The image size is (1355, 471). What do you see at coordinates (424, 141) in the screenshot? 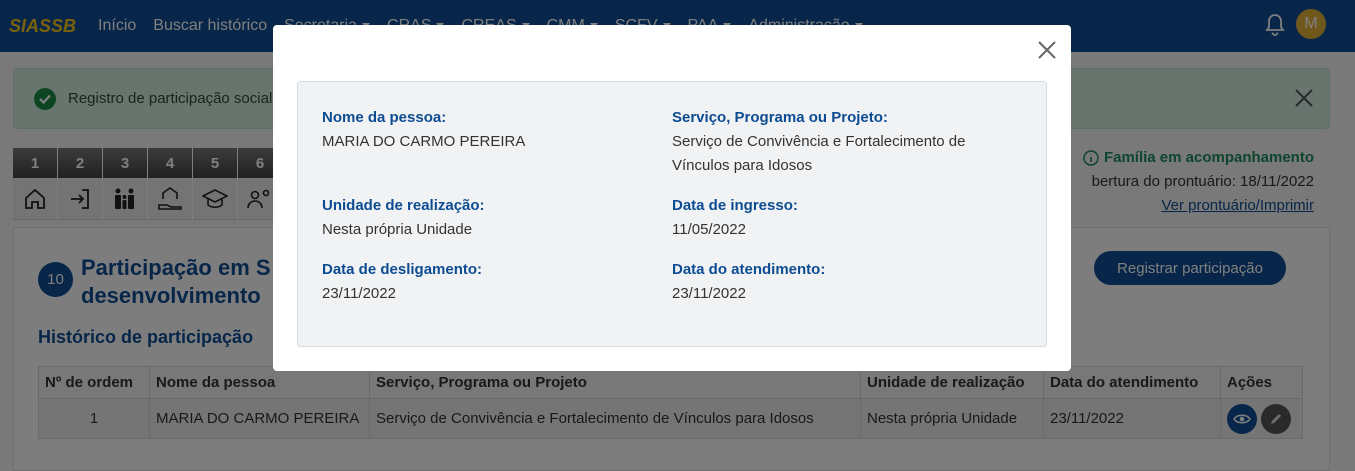
I see `person-name-value: MARIA DO CARMO PEREIRA` at bounding box center [424, 141].